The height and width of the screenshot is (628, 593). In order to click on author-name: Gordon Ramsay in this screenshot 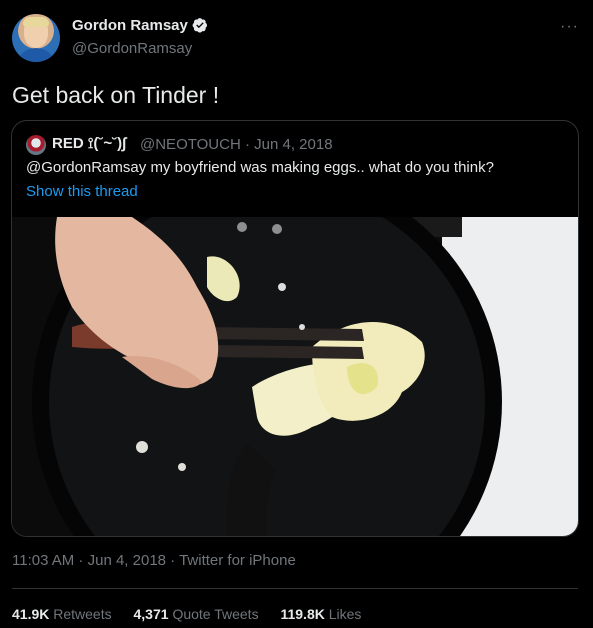, I will do `click(130, 25)`.